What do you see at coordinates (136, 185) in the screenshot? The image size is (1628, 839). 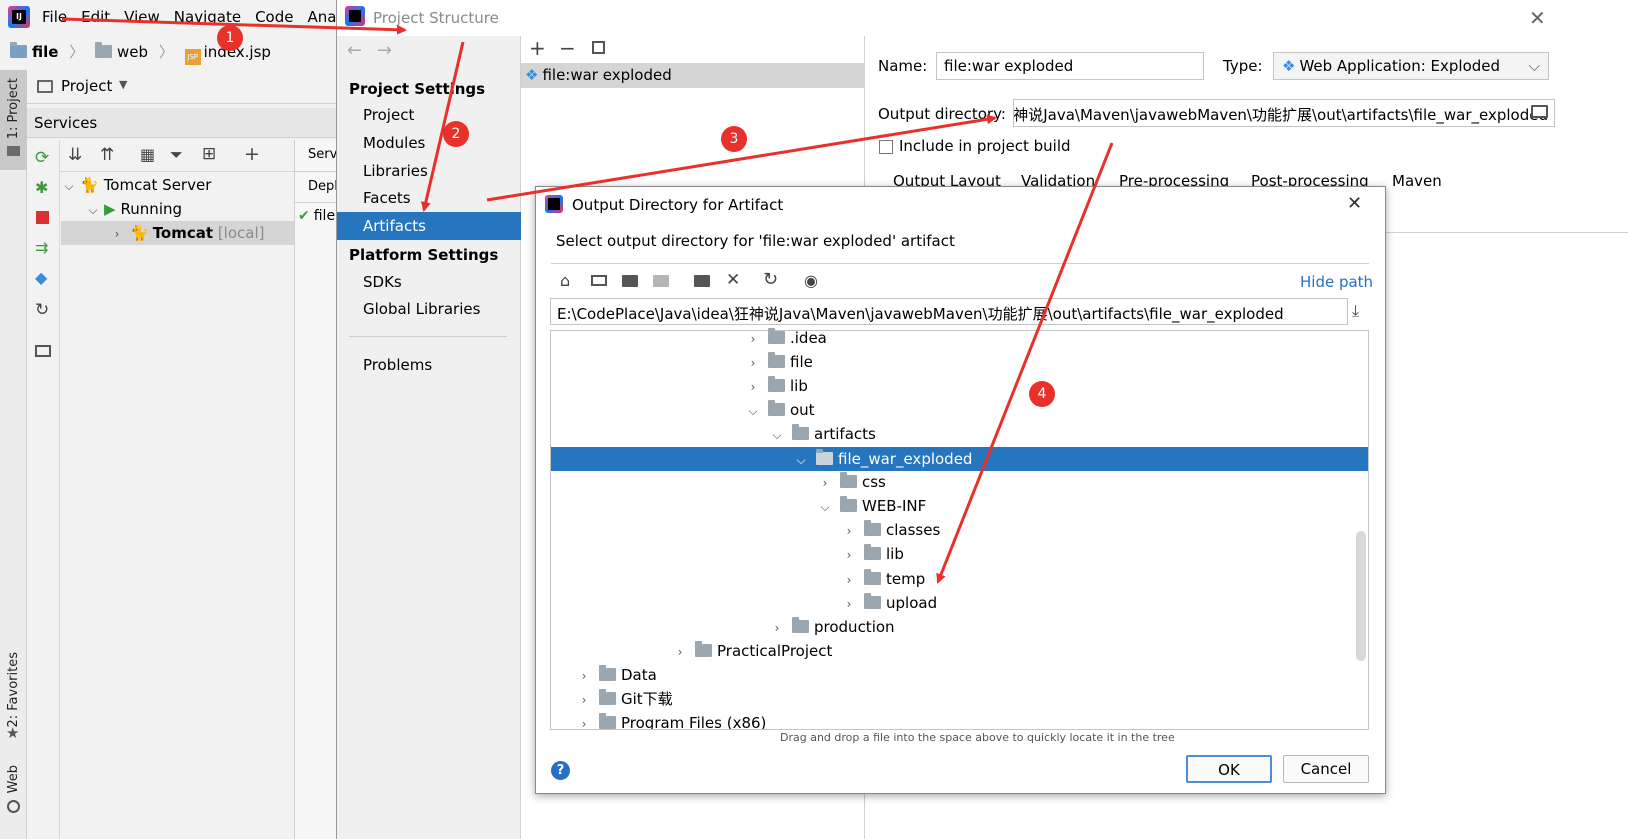 I see `tree-tomcat-server: ⌵ 🐈 Tomcat Server` at bounding box center [136, 185].